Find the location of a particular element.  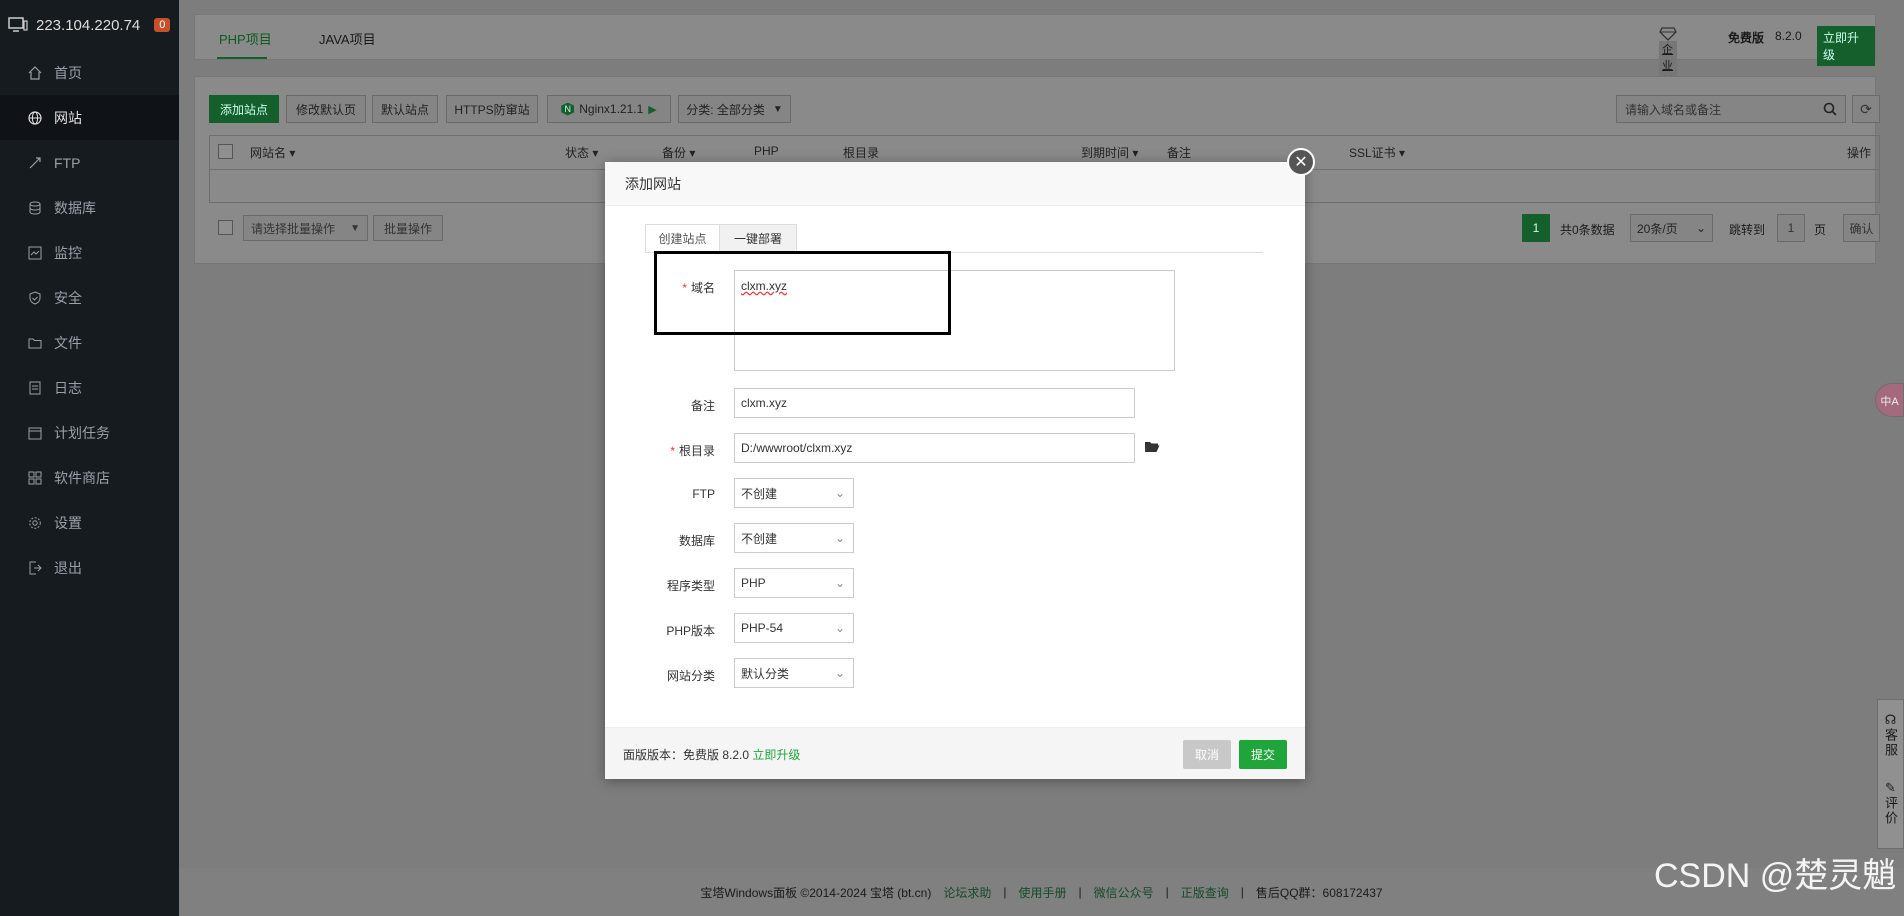

sidebar-item-log: 日志 is located at coordinates (89, 387).